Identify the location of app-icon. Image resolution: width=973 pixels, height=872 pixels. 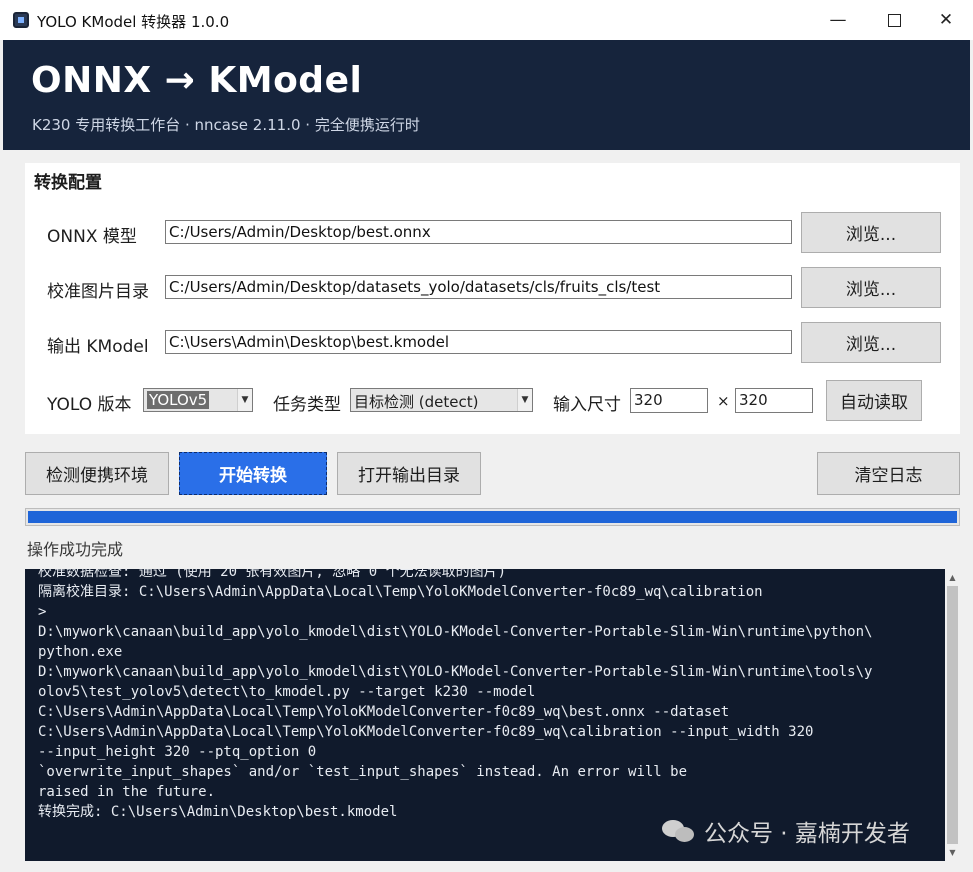
(21, 20).